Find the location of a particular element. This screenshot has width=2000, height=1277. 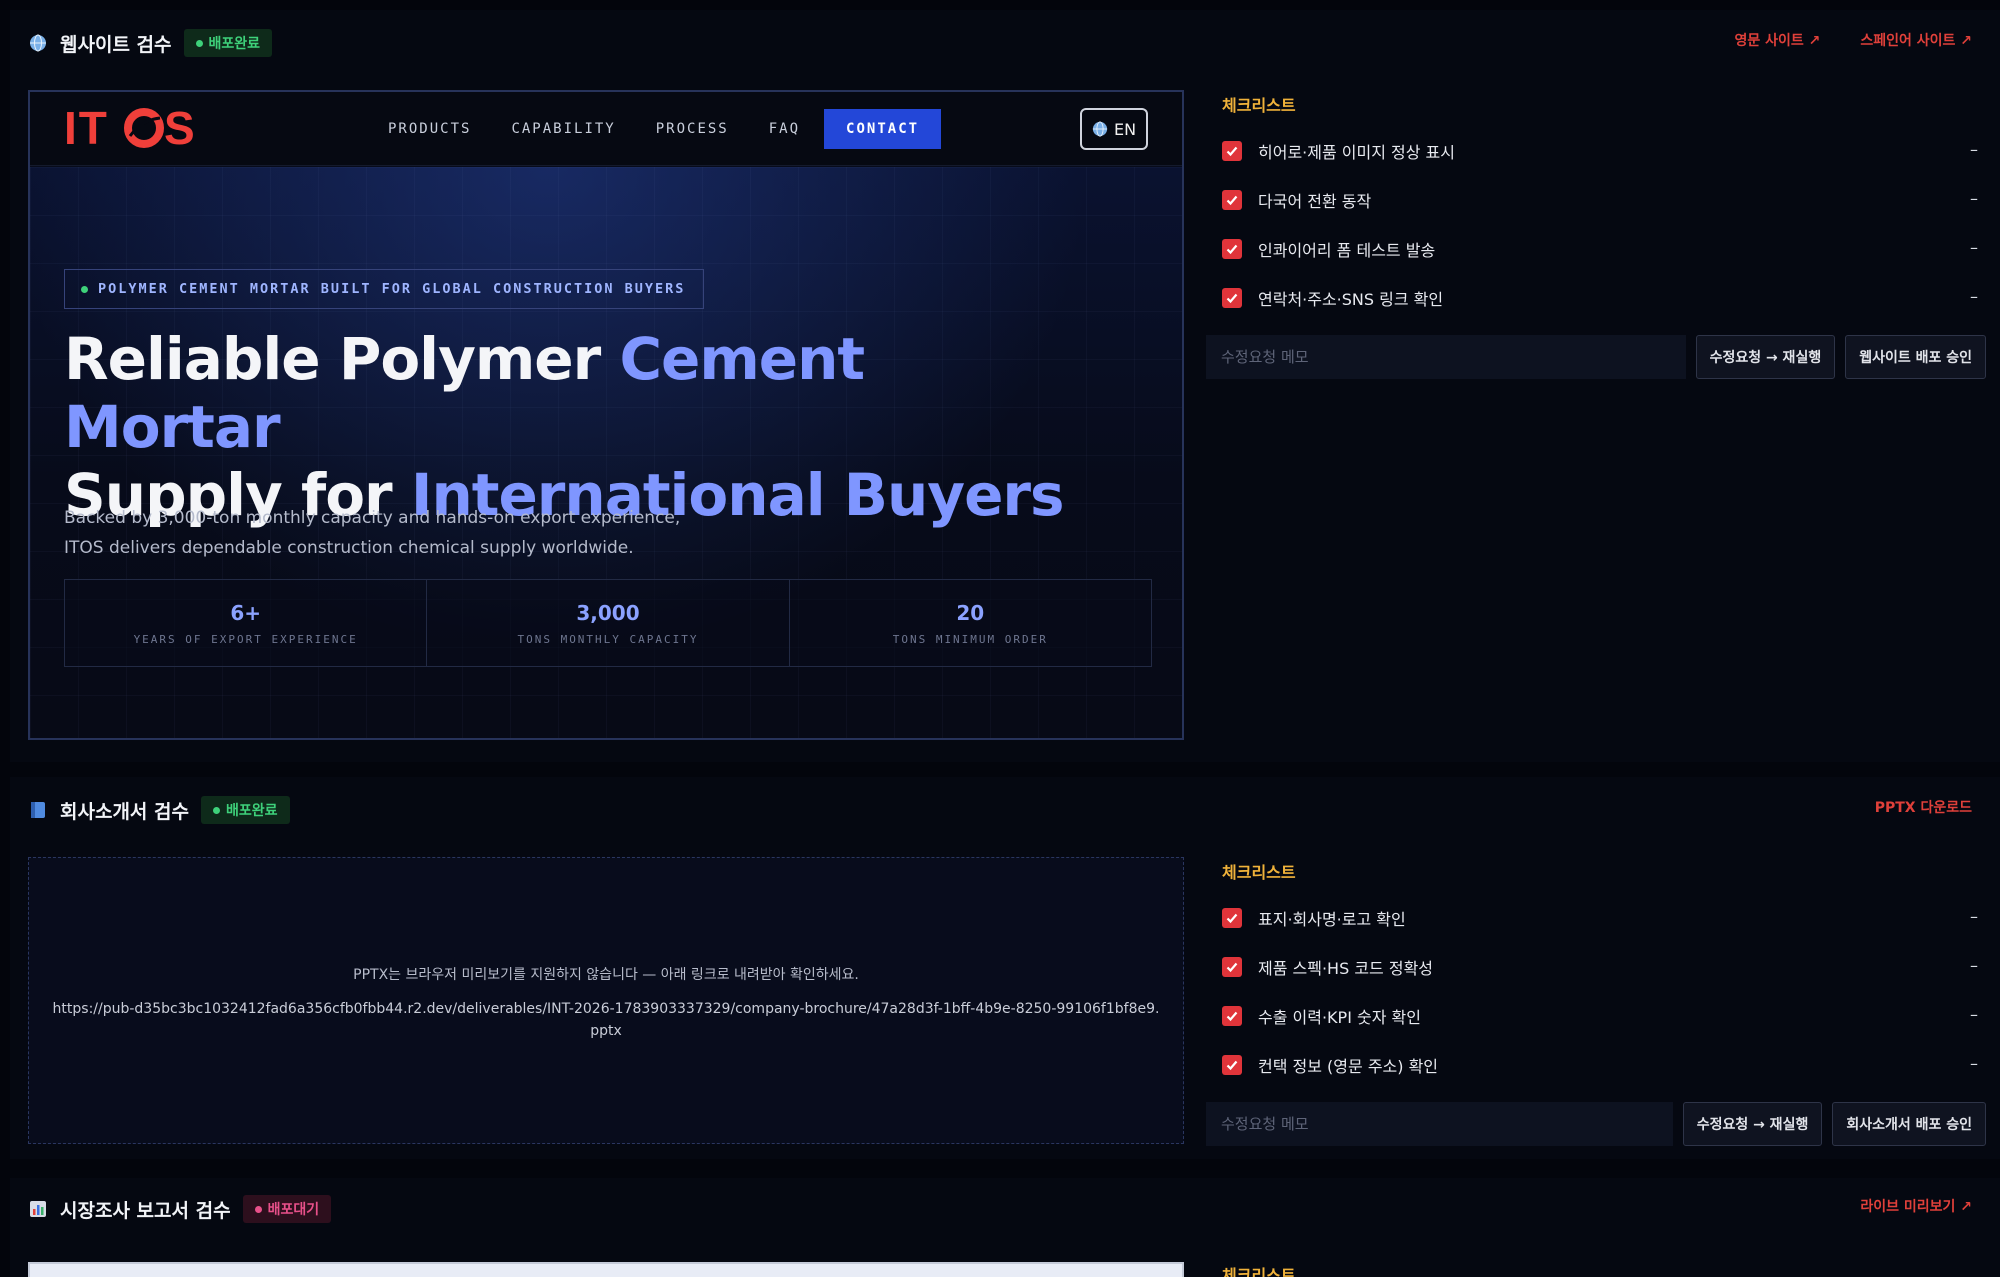

section-title: 회사소개서 검수 is located at coordinates (124, 811).